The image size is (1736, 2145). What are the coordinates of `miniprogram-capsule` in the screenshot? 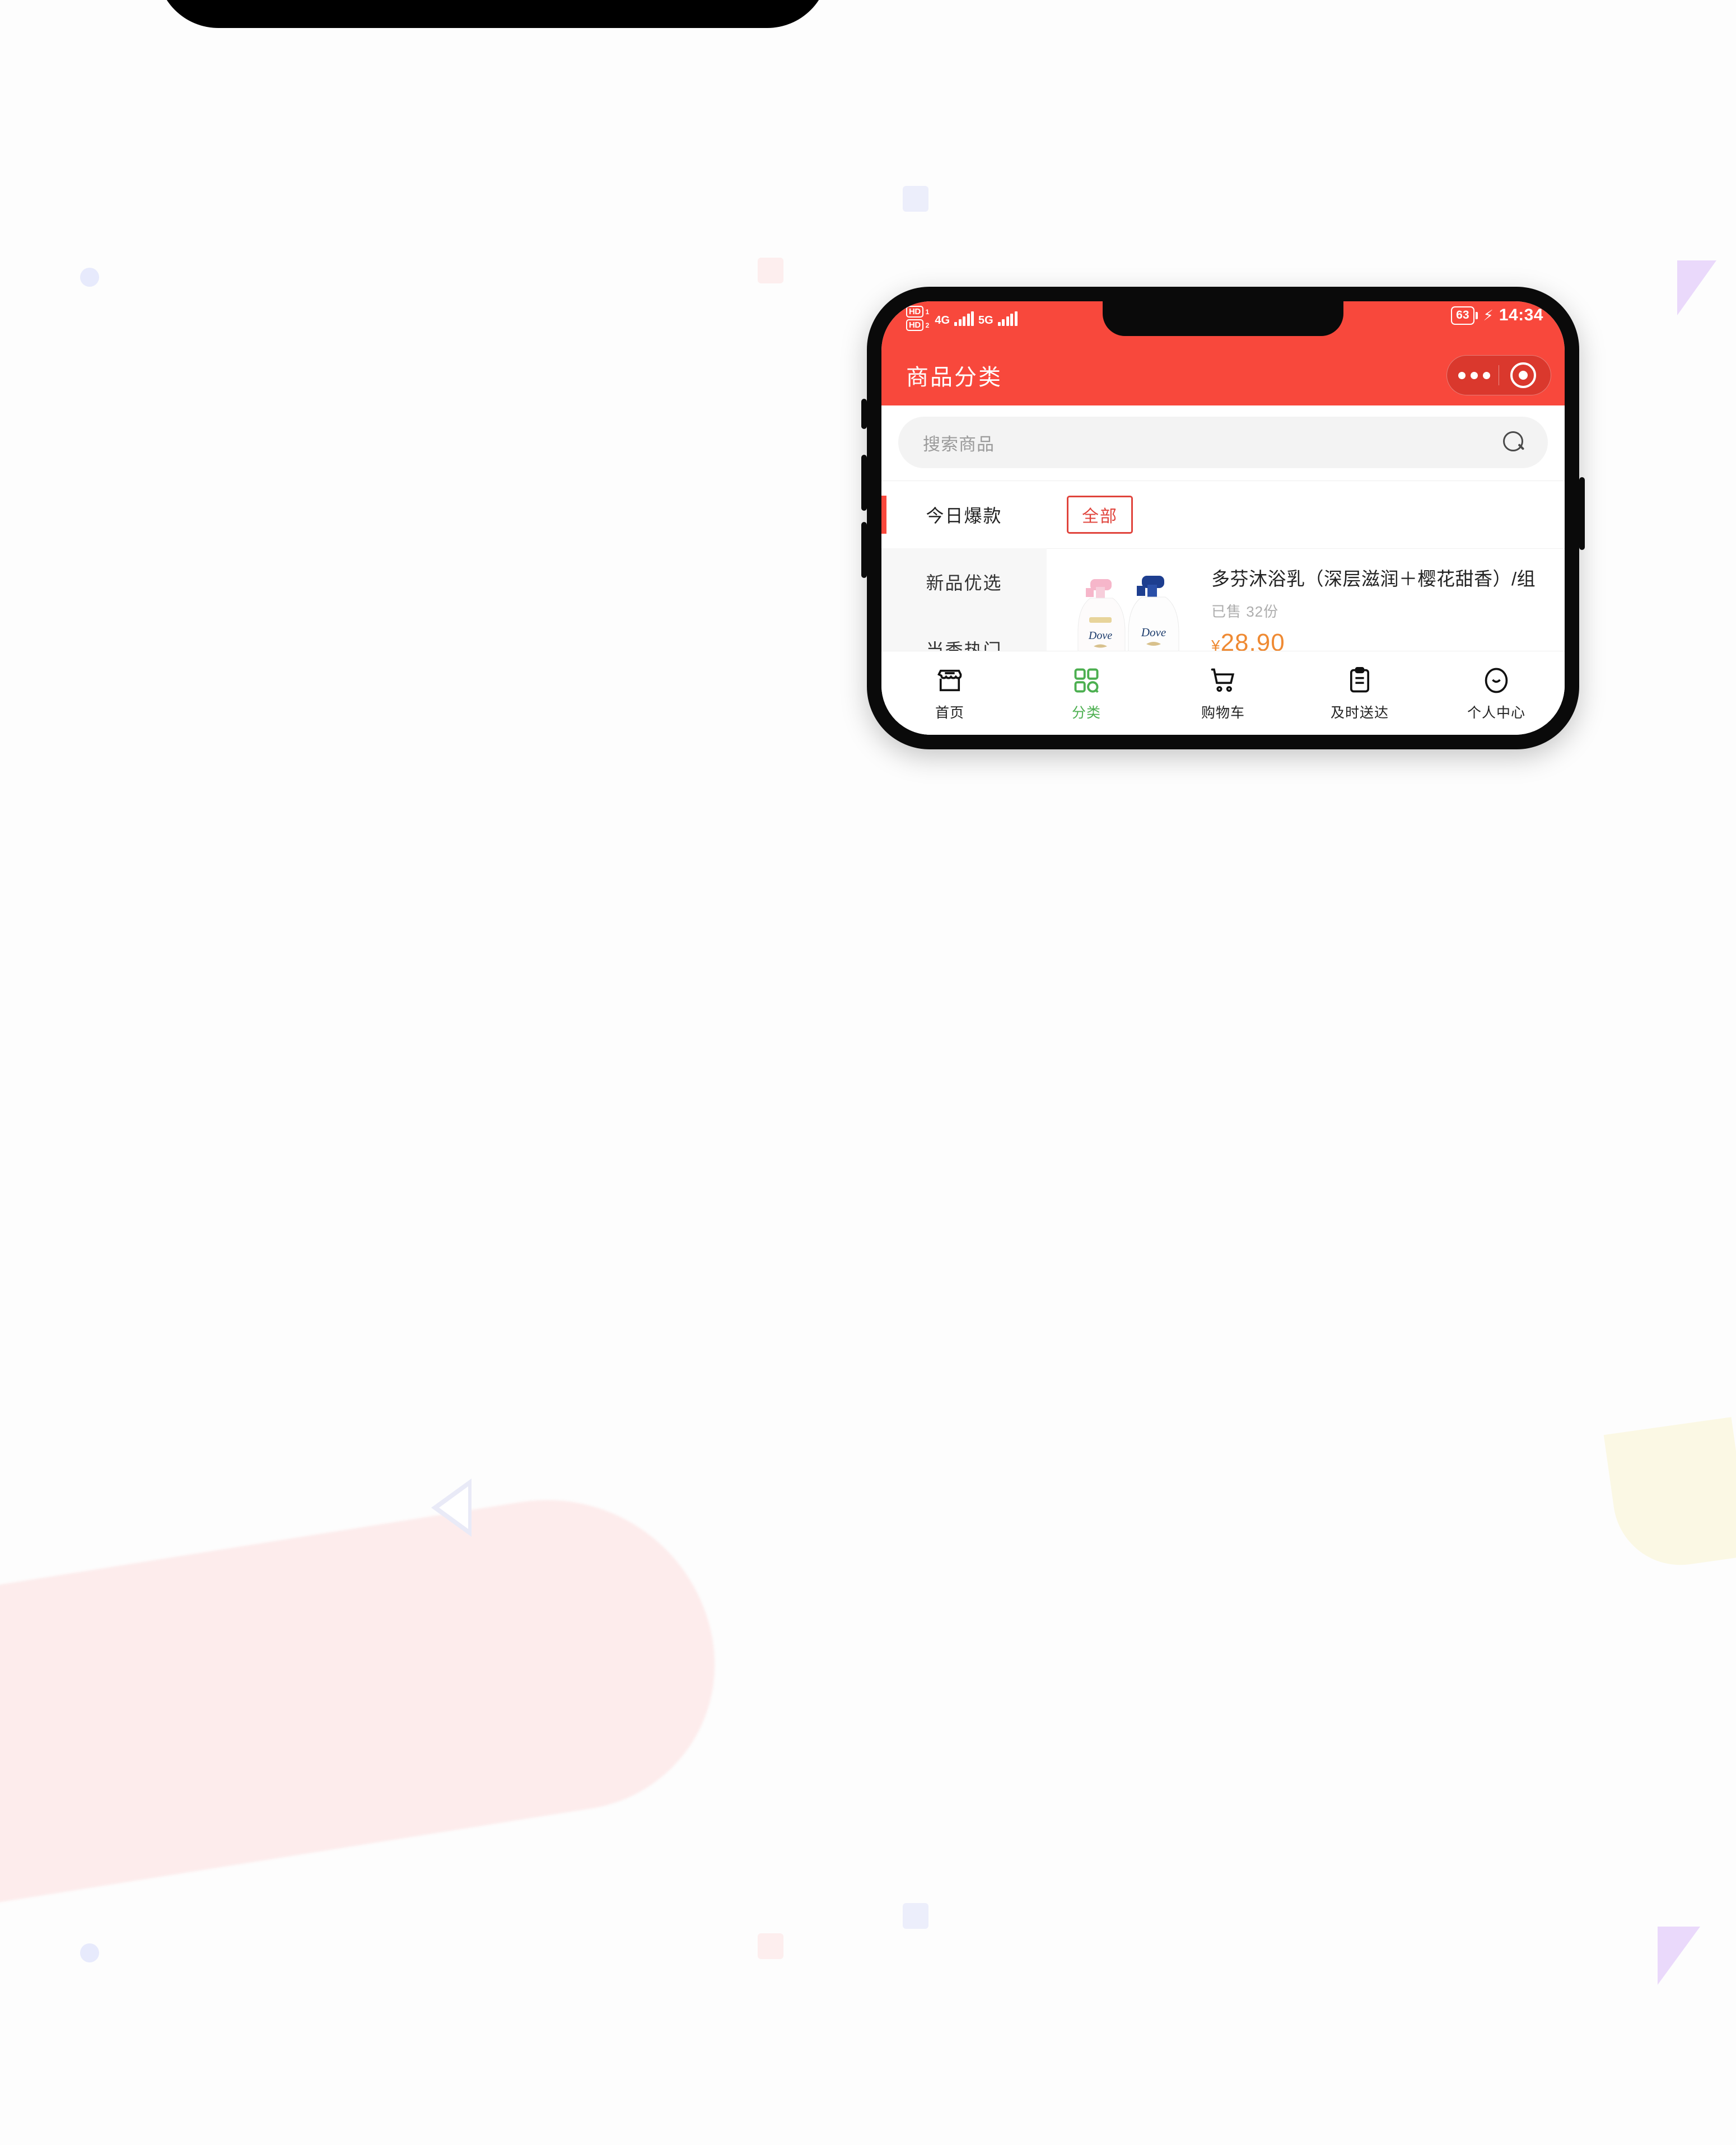 It's located at (1499, 375).